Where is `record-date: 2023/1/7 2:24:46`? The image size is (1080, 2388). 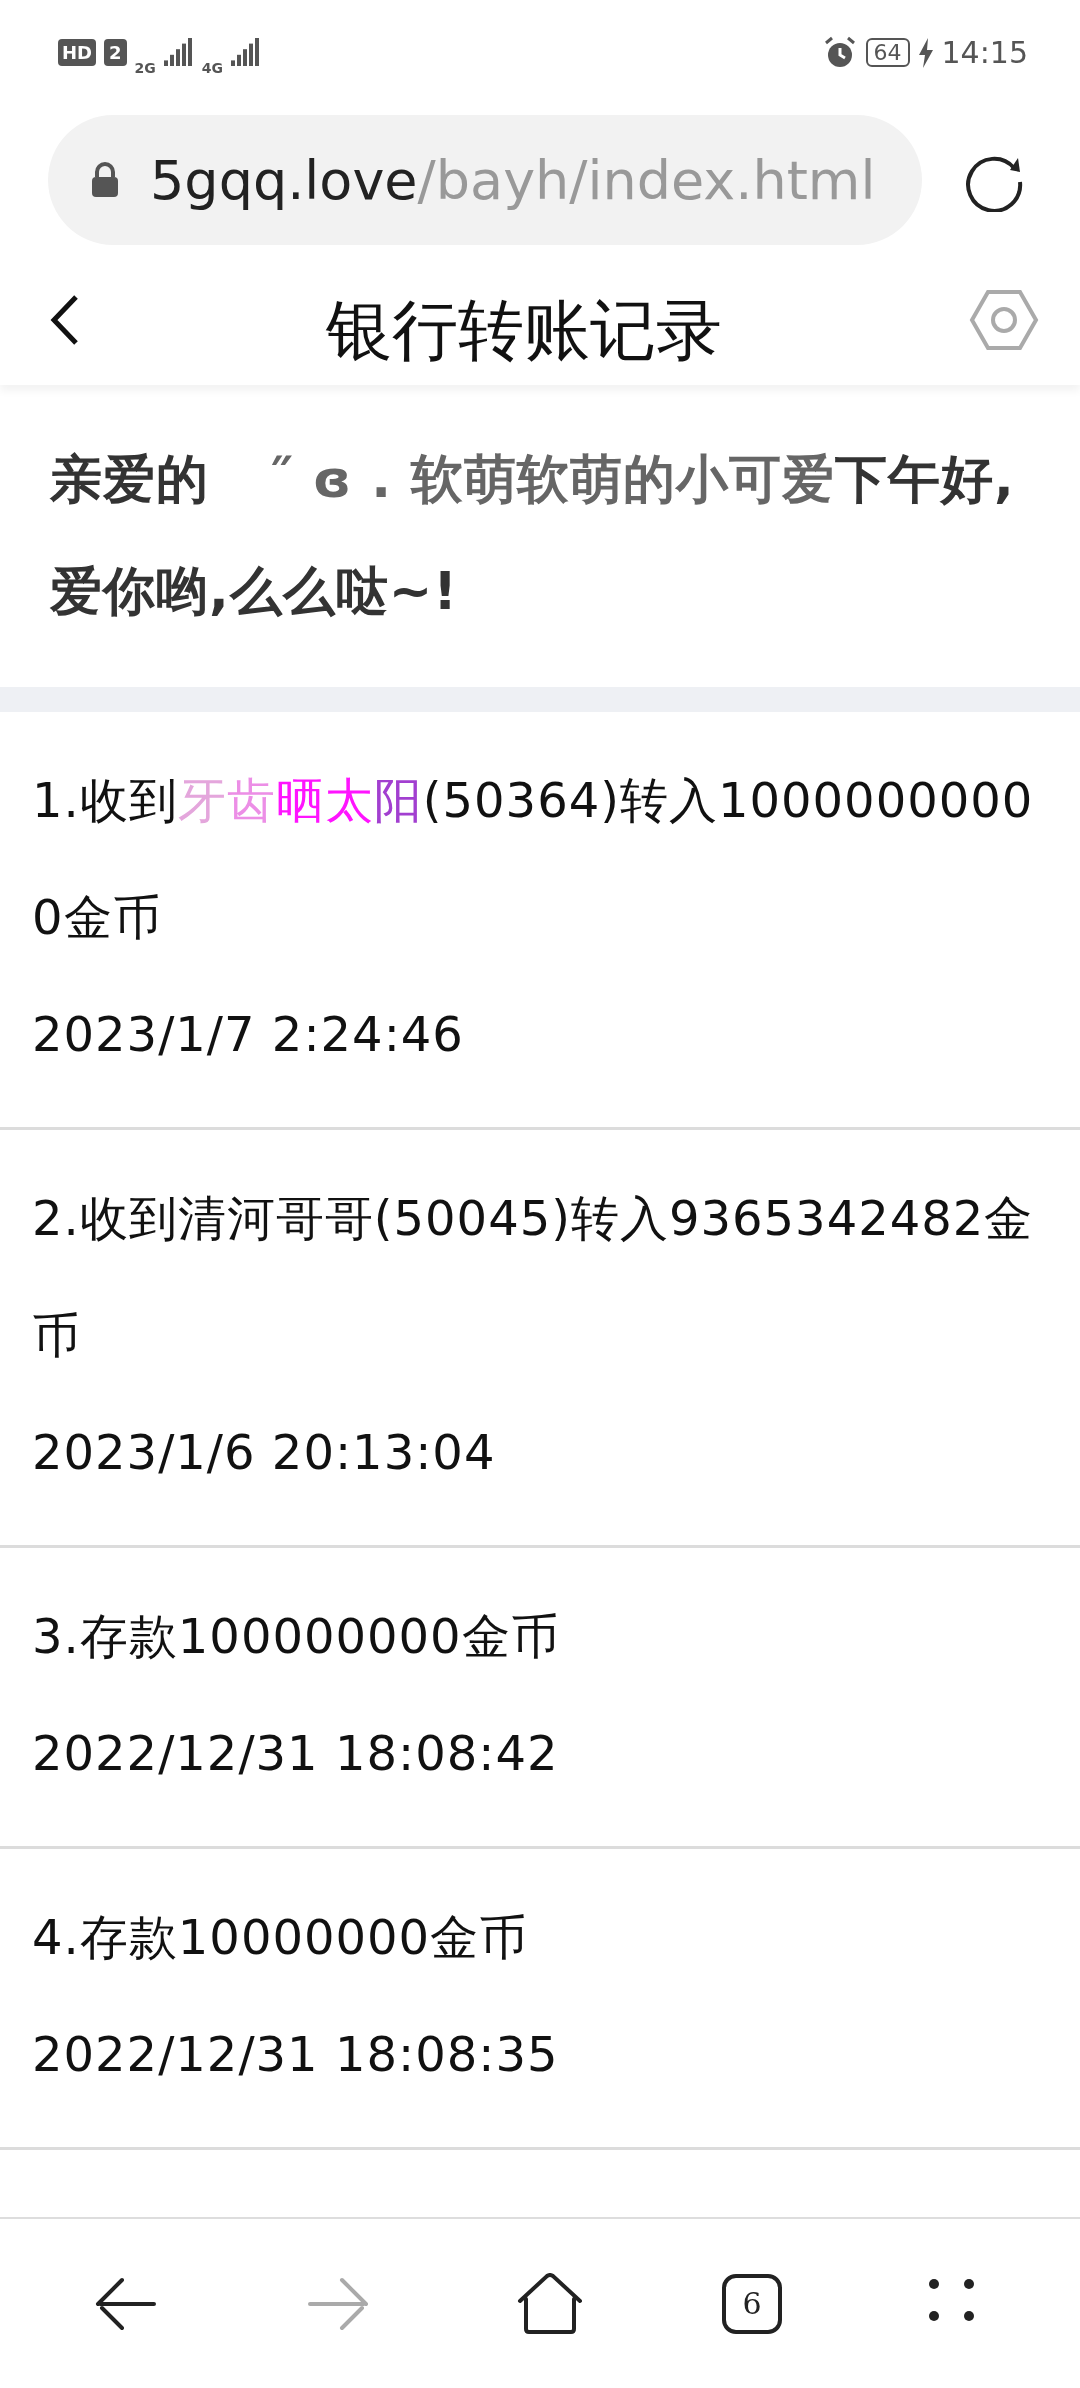 record-date: 2023/1/7 2:24:46 is located at coordinates (248, 1034).